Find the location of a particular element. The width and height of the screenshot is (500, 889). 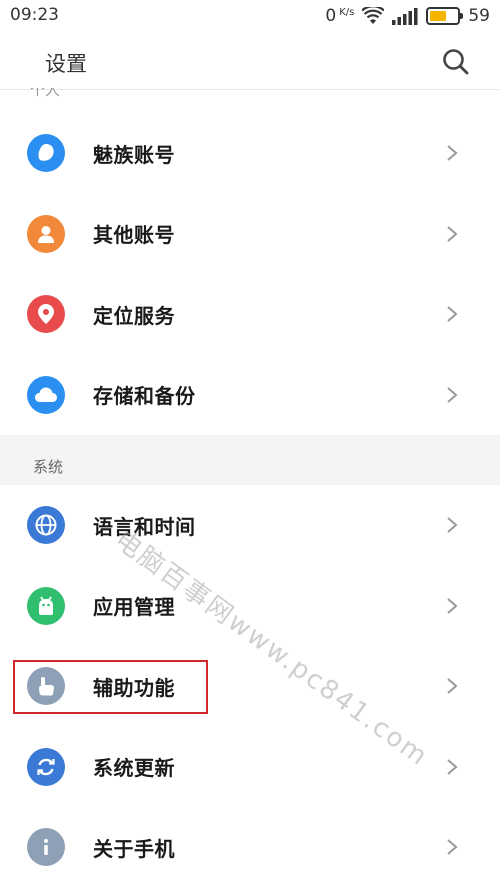

settings-item-storage-backup: 存储和备份 is located at coordinates (250, 394).